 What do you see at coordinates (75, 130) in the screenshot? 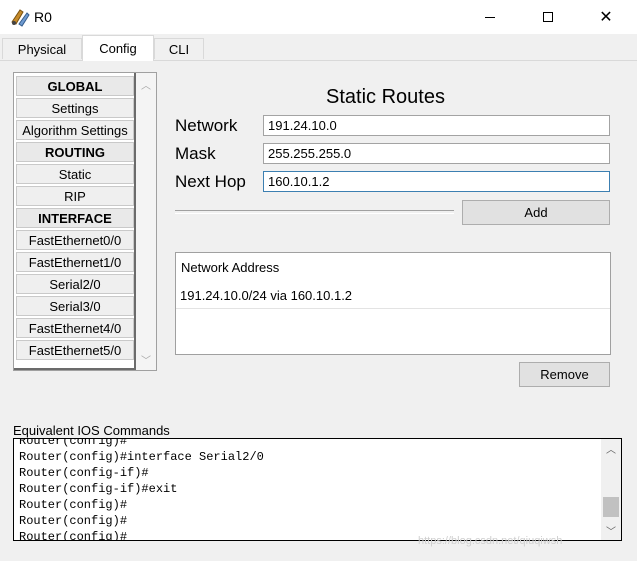
I see `sidebar-item-algorithm-settings: Algorithm Settings` at bounding box center [75, 130].